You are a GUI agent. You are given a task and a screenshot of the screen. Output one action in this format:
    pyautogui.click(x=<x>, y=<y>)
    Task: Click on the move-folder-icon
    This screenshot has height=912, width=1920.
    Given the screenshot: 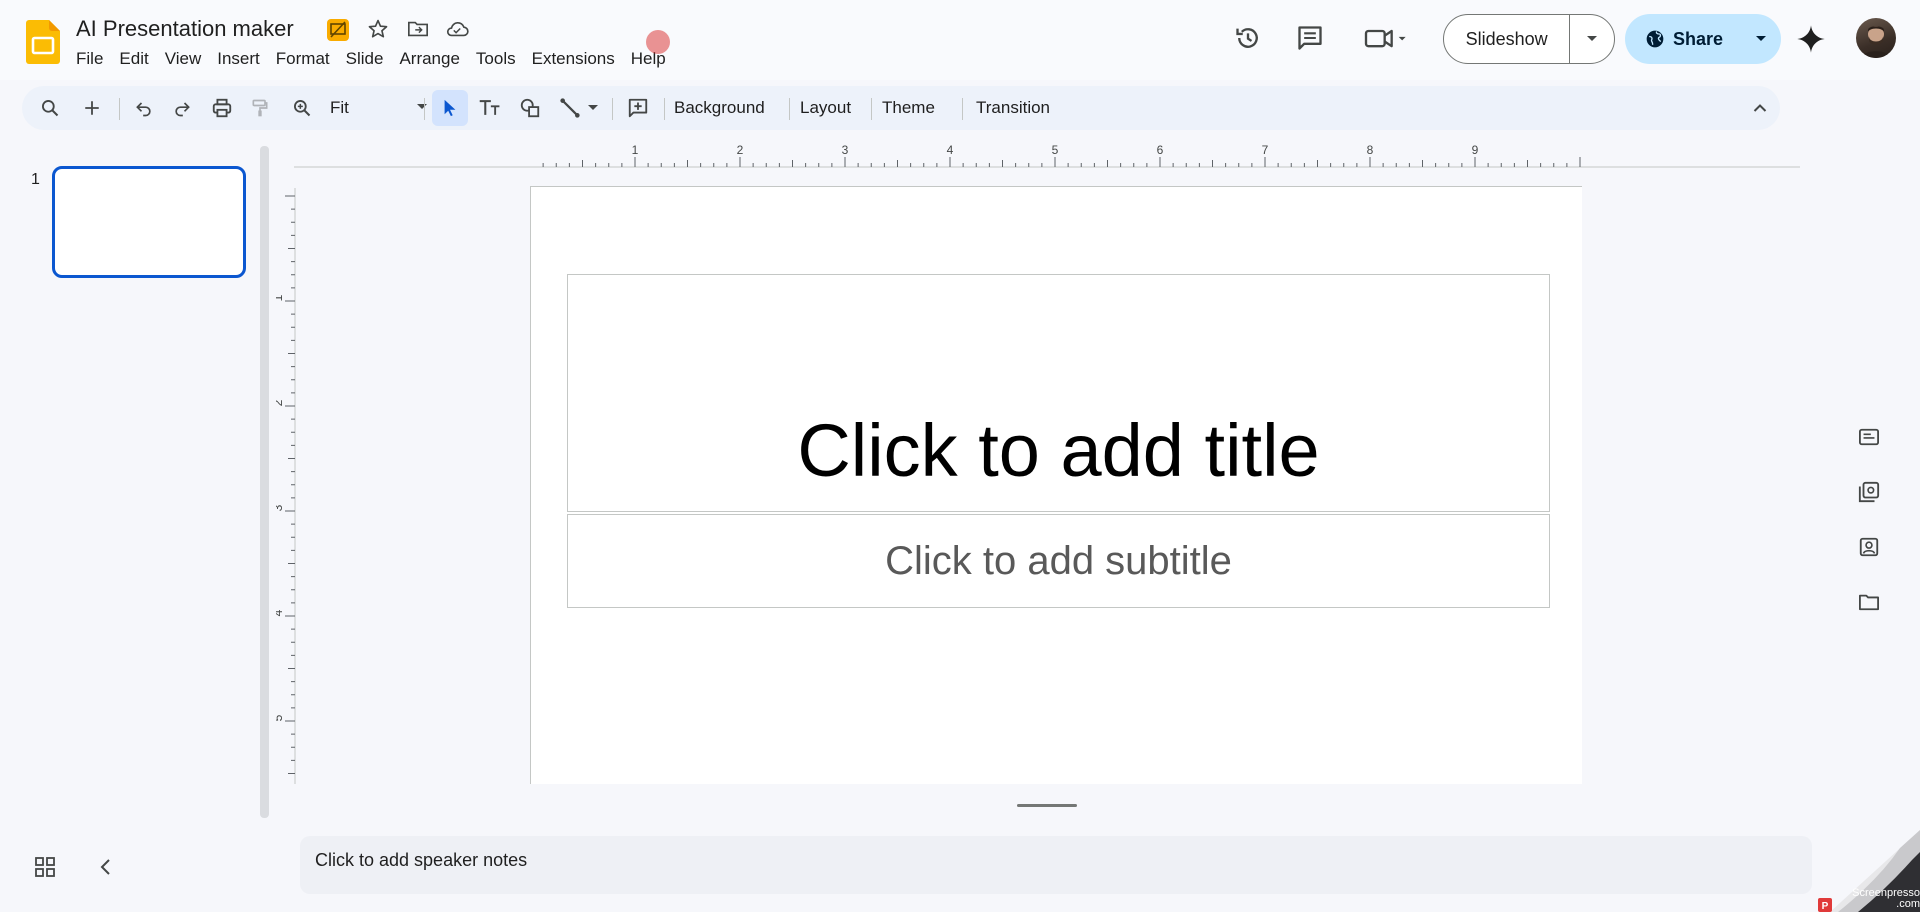 What is the action you would take?
    pyautogui.click(x=418, y=29)
    